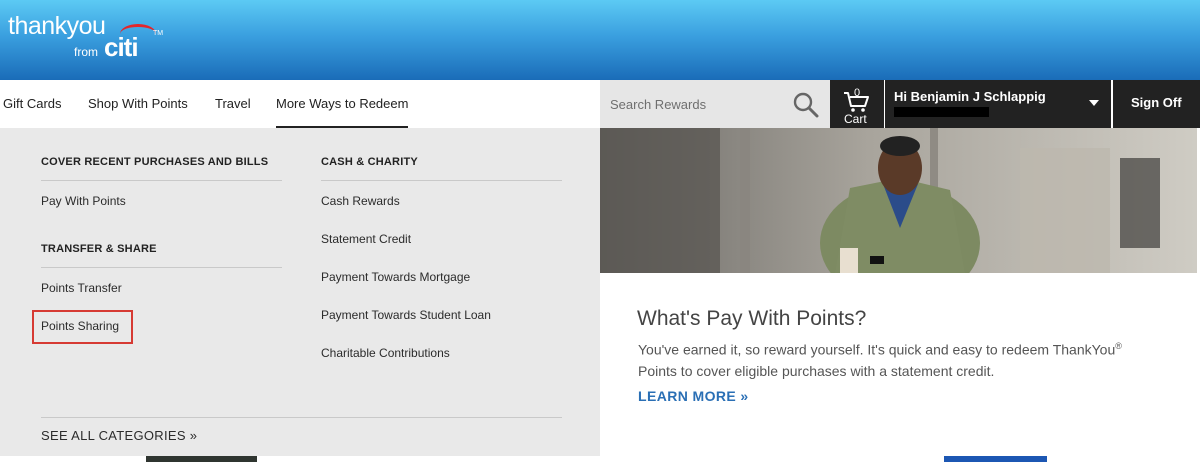  I want to click on user-greeting: Hi Benjamin J Schlappig, so click(970, 96).